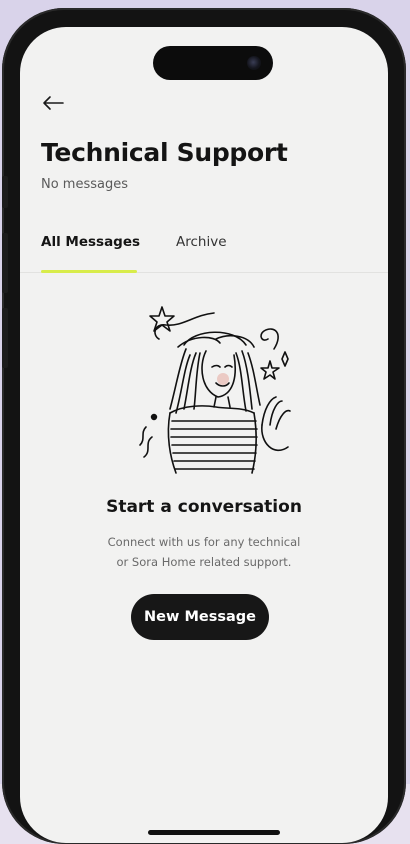 The width and height of the screenshot is (410, 844). What do you see at coordinates (164, 152) in the screenshot?
I see `page-title: Technical Support` at bounding box center [164, 152].